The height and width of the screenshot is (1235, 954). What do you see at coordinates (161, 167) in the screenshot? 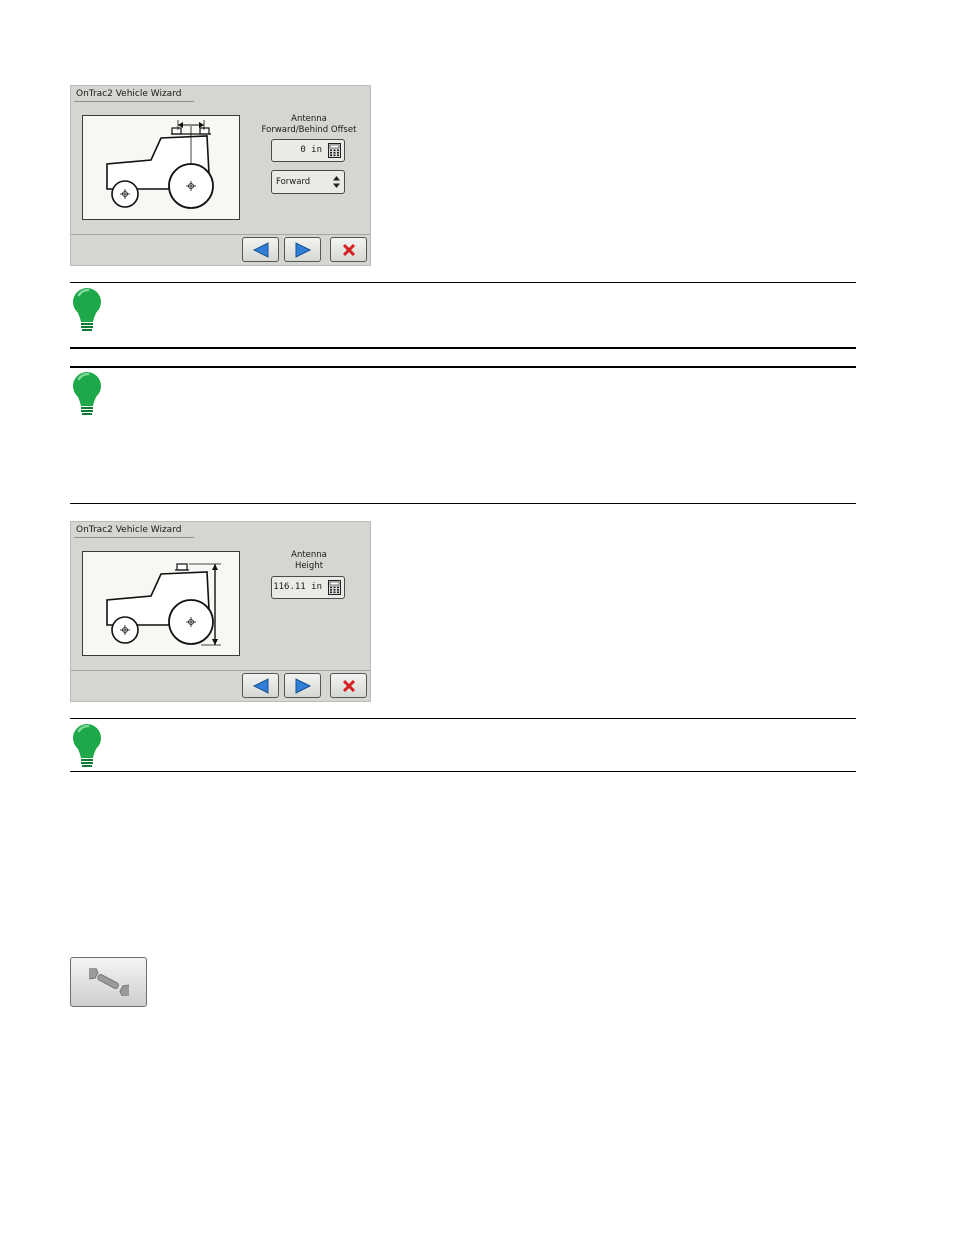
I see `tractor-offset-diagram` at bounding box center [161, 167].